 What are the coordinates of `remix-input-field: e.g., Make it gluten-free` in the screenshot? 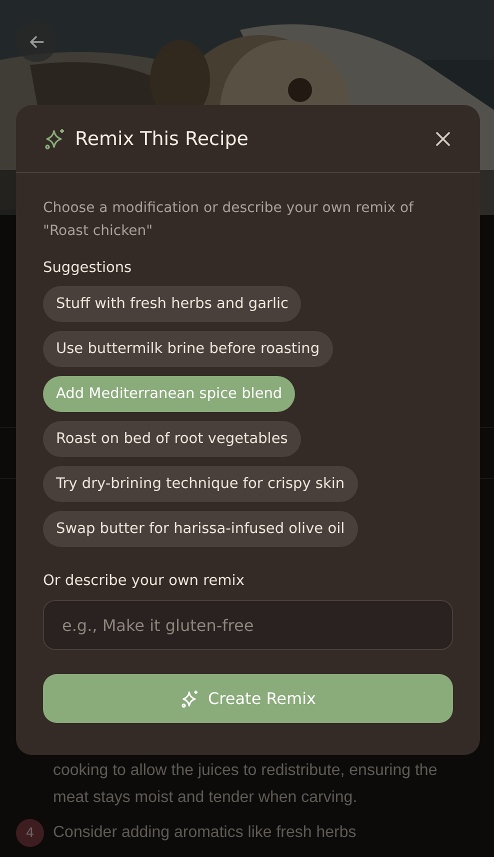 It's located at (248, 625).